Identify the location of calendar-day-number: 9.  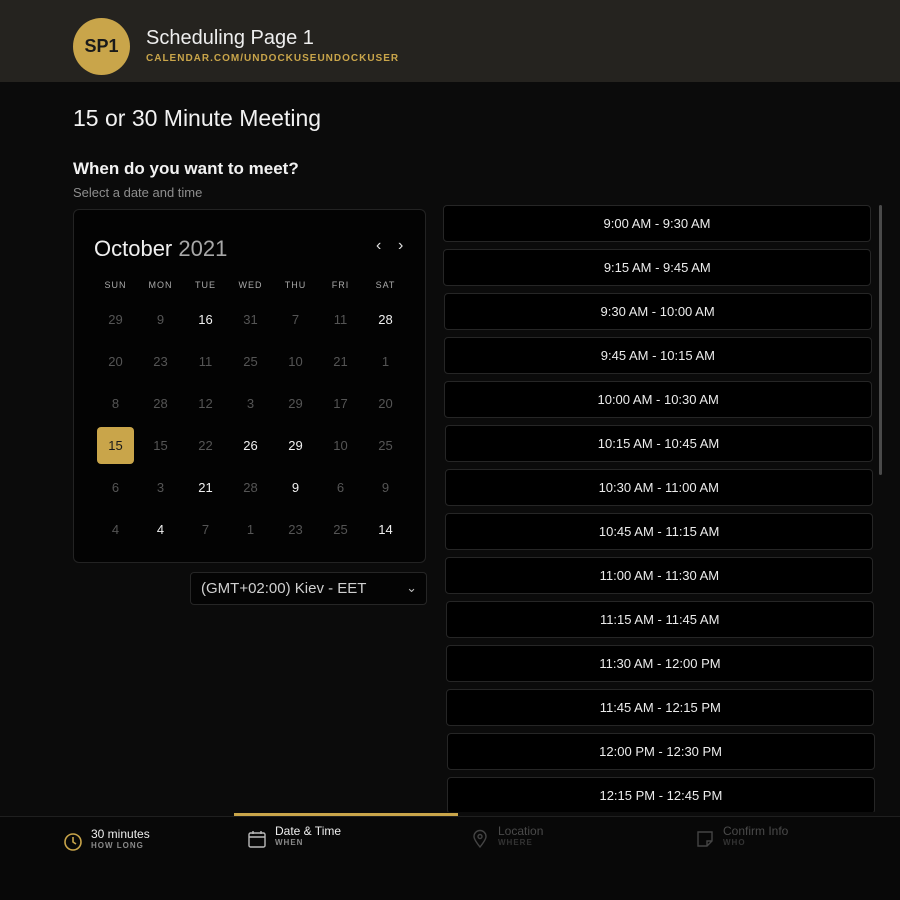
(295, 487).